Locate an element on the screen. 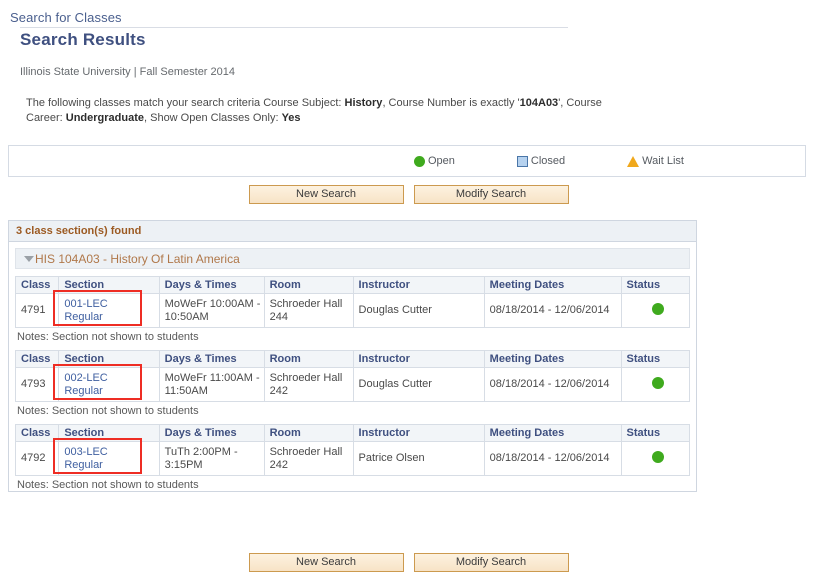 This screenshot has width=817, height=581. cell-section: 002-LEC Regular is located at coordinates (109, 384).